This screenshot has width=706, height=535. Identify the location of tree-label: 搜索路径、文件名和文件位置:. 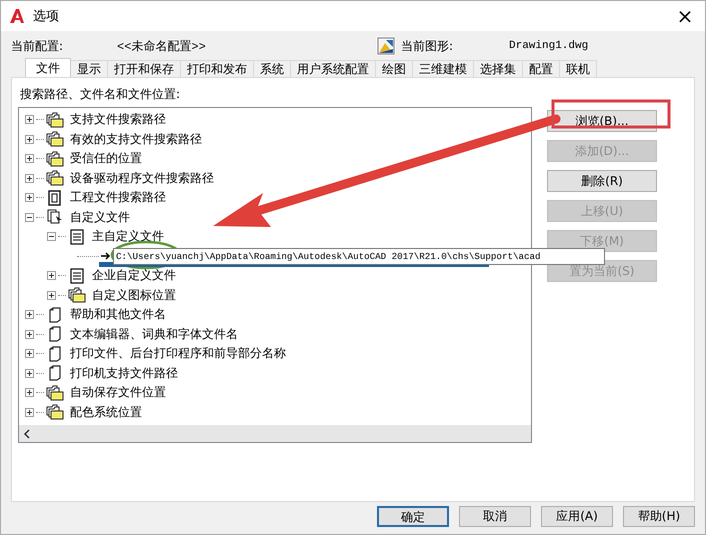
(101, 94).